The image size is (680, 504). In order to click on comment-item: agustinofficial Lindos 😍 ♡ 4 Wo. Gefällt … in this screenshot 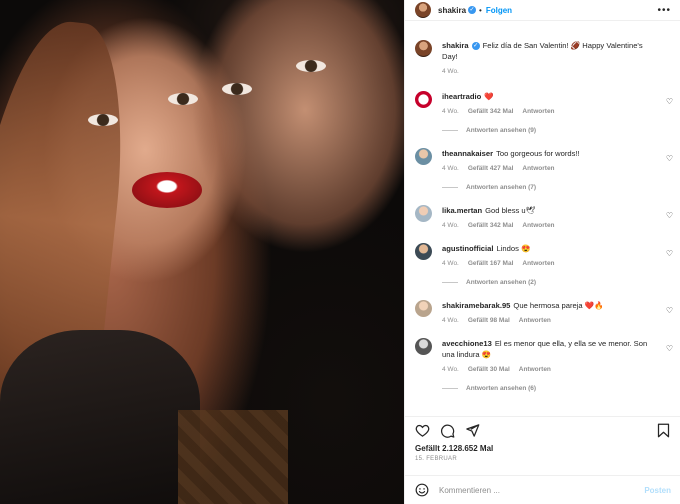, I will do `click(542, 264)`.